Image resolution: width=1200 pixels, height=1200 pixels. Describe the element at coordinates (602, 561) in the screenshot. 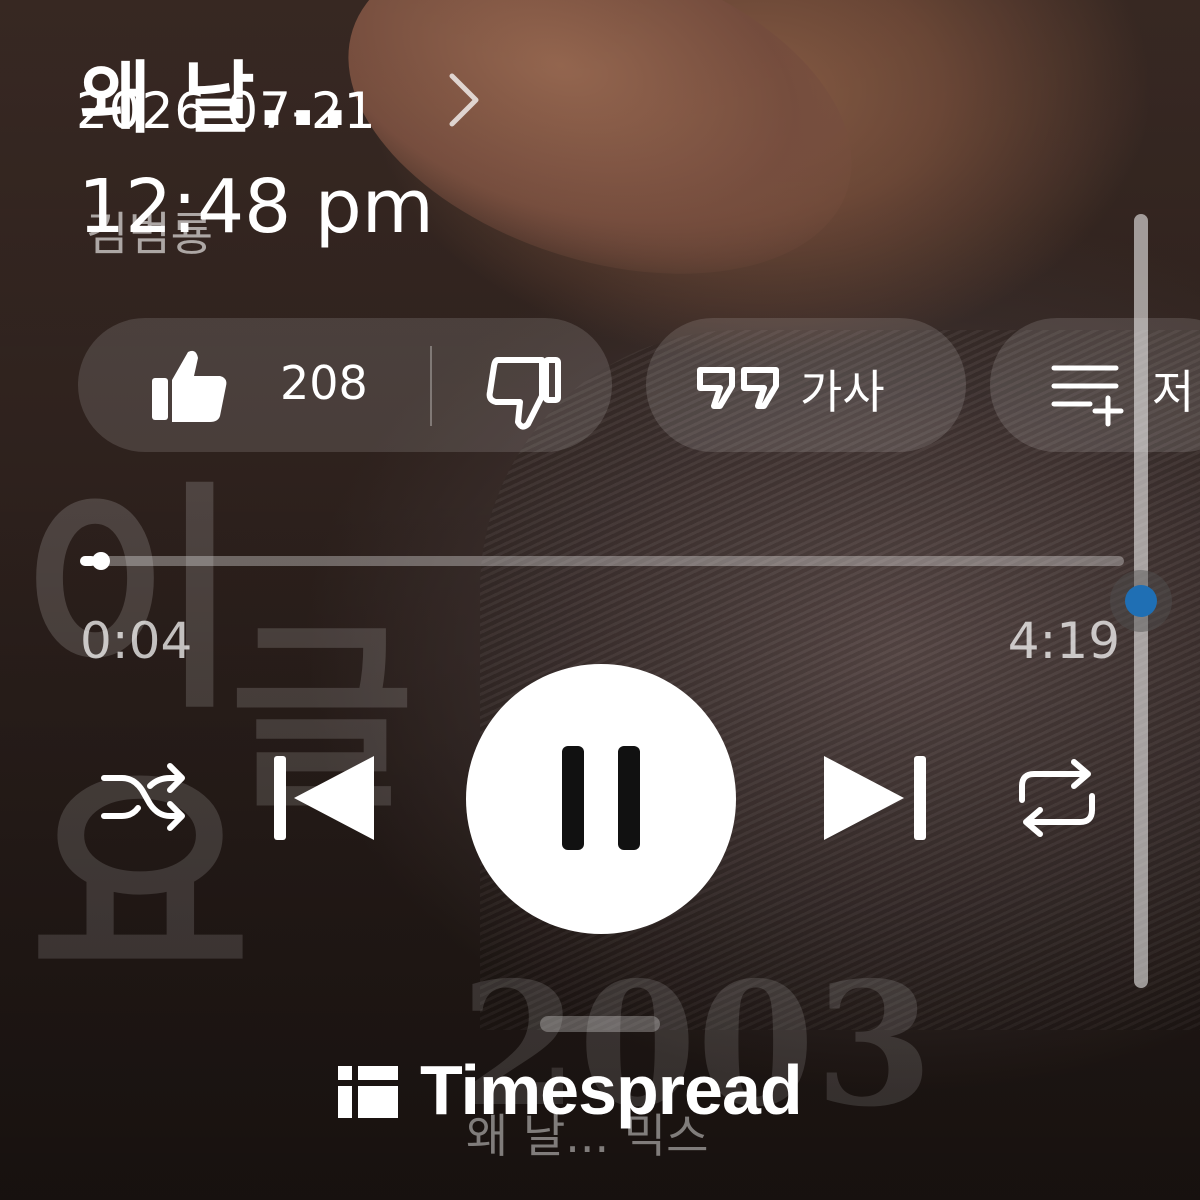

I see `progress-bar` at that location.